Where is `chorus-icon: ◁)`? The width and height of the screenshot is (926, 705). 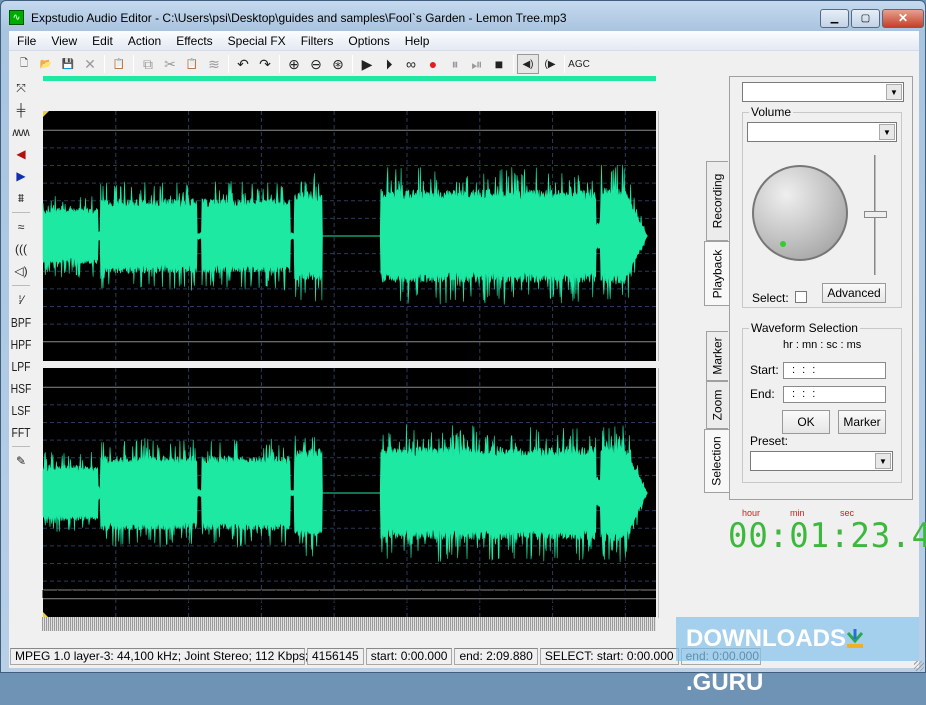
chorus-icon: ◁) is located at coordinates (21, 271).